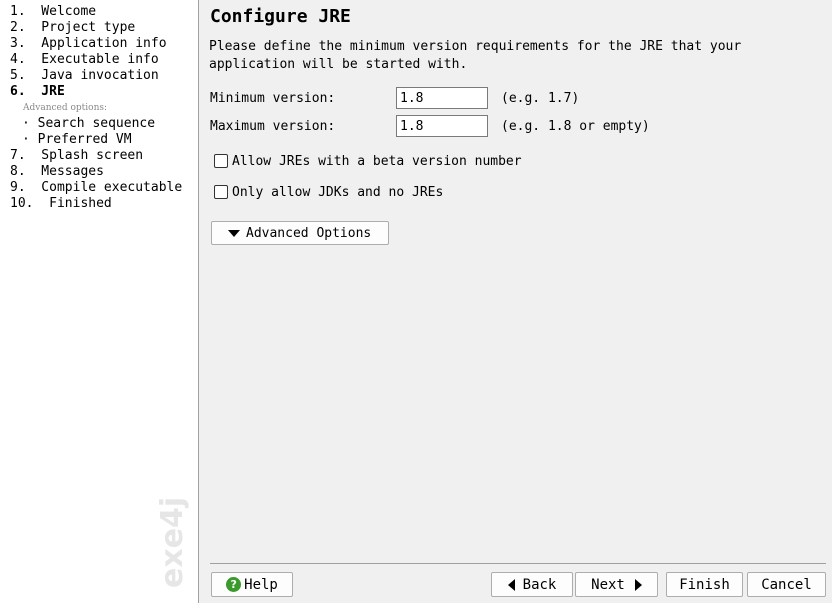 This screenshot has width=832, height=603. Describe the element at coordinates (88, 124) in the screenshot. I see `step-search-sequence: · Search sequence` at that location.